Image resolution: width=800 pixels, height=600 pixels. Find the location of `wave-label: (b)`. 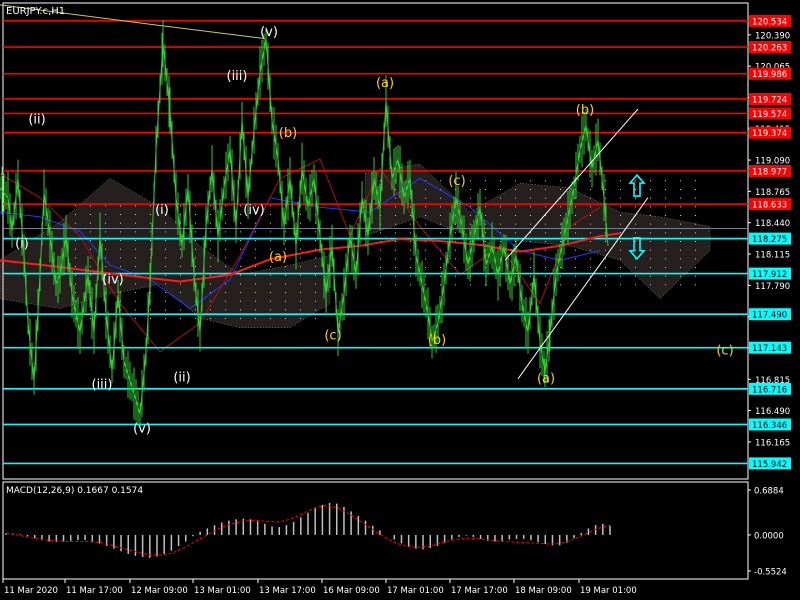

wave-label: (b) is located at coordinates (437, 340).